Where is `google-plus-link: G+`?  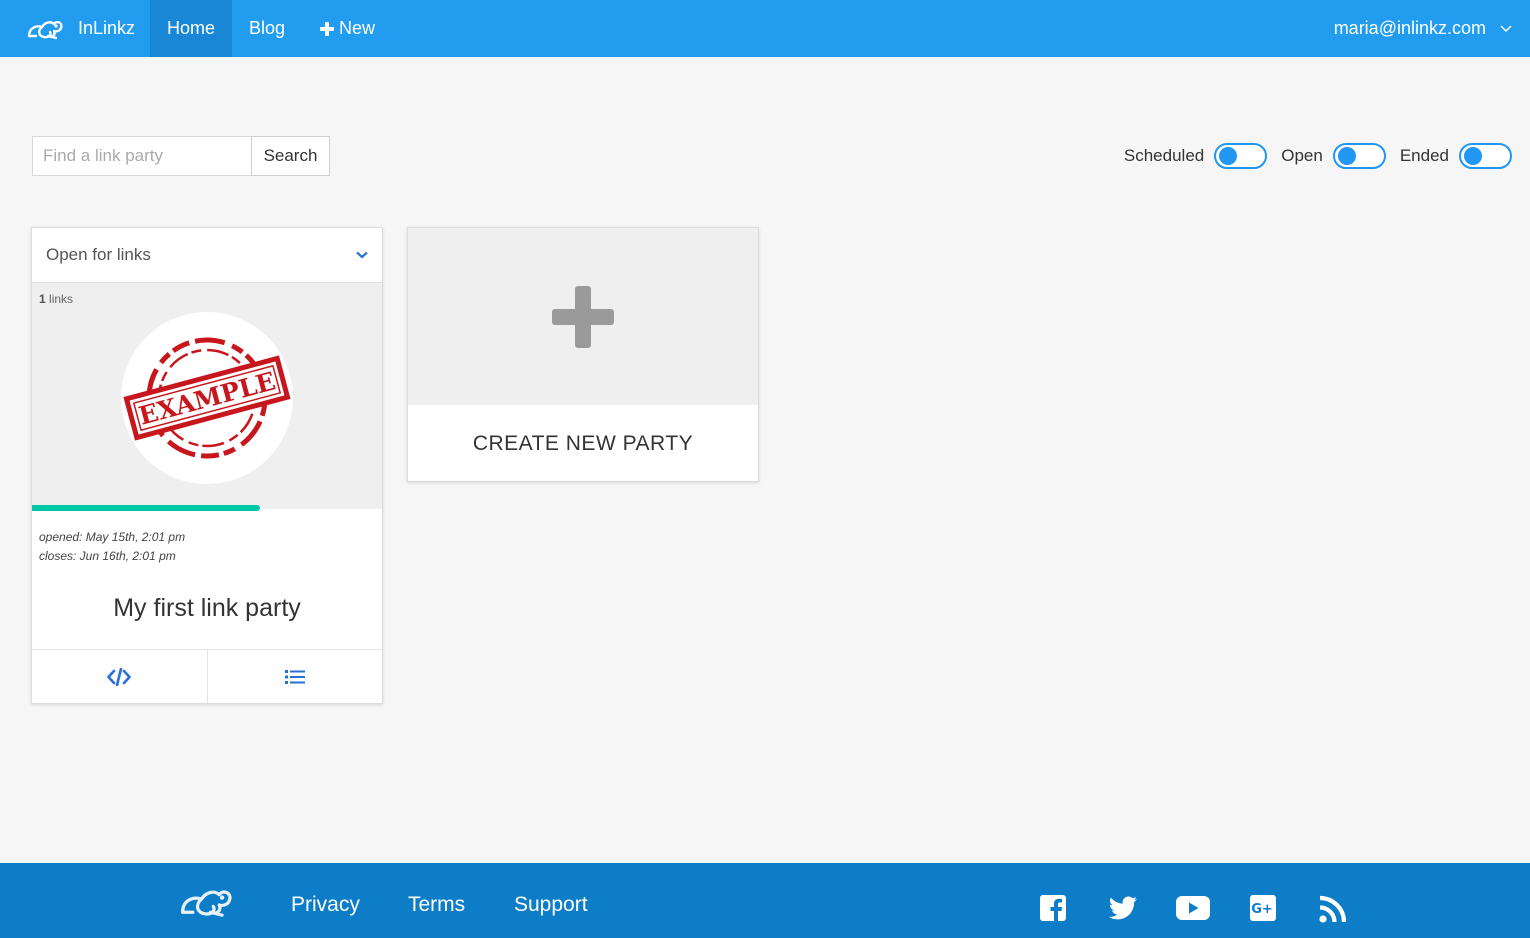 google-plus-link: G+ is located at coordinates (1263, 910).